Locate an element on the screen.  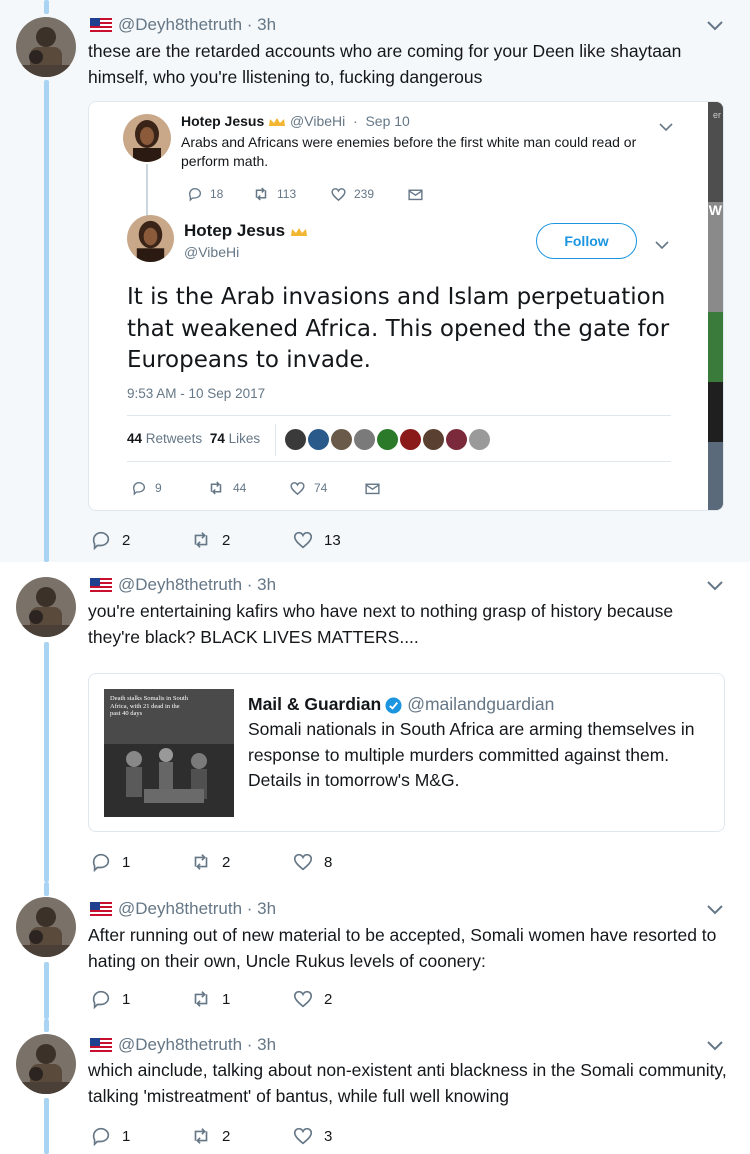
us-flag-icon is located at coordinates (101, 909).